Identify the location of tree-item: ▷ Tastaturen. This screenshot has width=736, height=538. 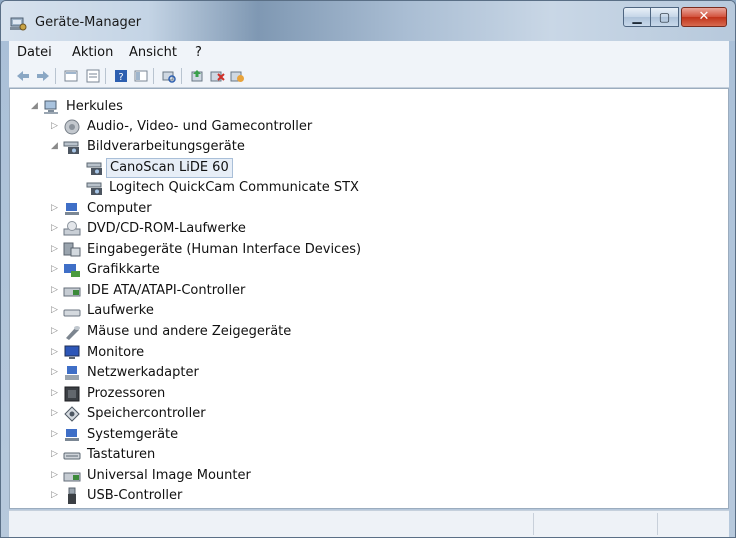
(369, 455).